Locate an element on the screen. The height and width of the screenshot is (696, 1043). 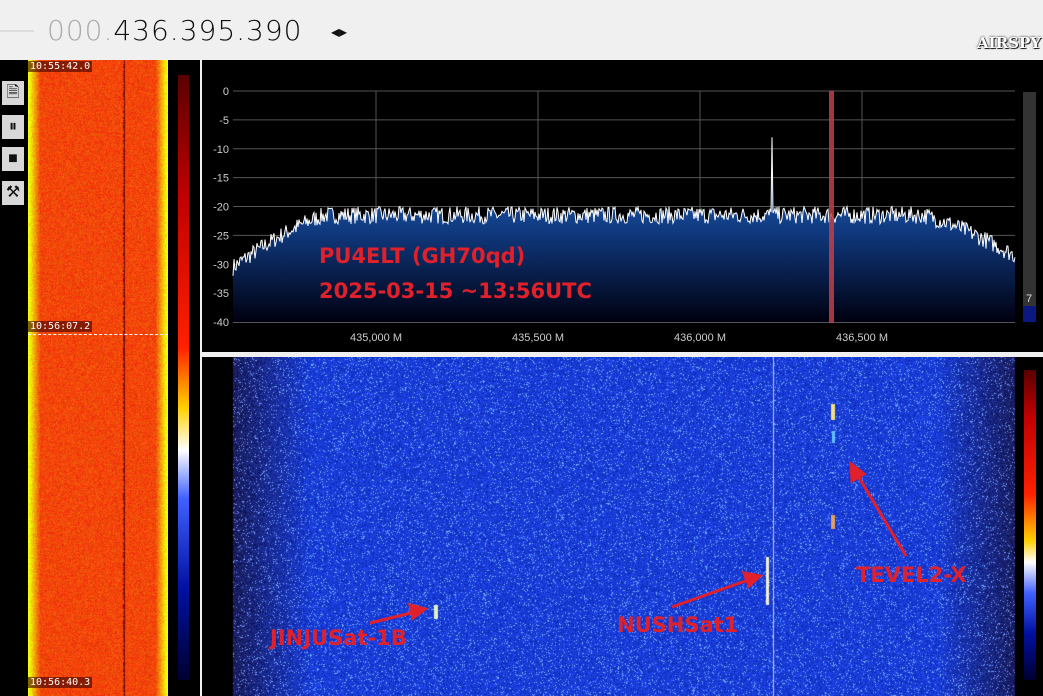
annotation-arrows is located at coordinates (638, 542).